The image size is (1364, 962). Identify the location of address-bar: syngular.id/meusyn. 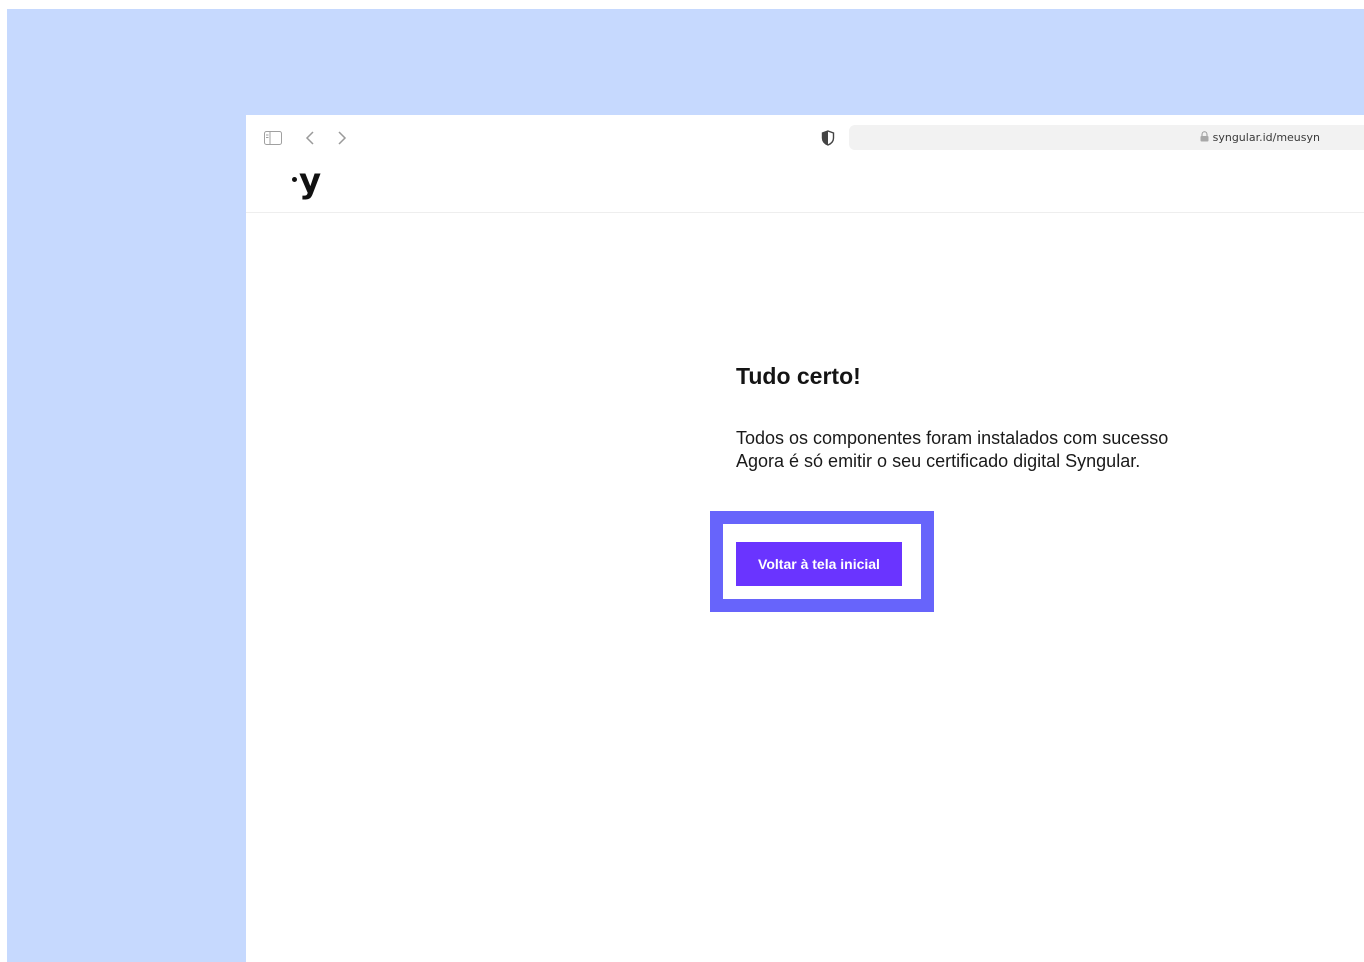
(1106, 137).